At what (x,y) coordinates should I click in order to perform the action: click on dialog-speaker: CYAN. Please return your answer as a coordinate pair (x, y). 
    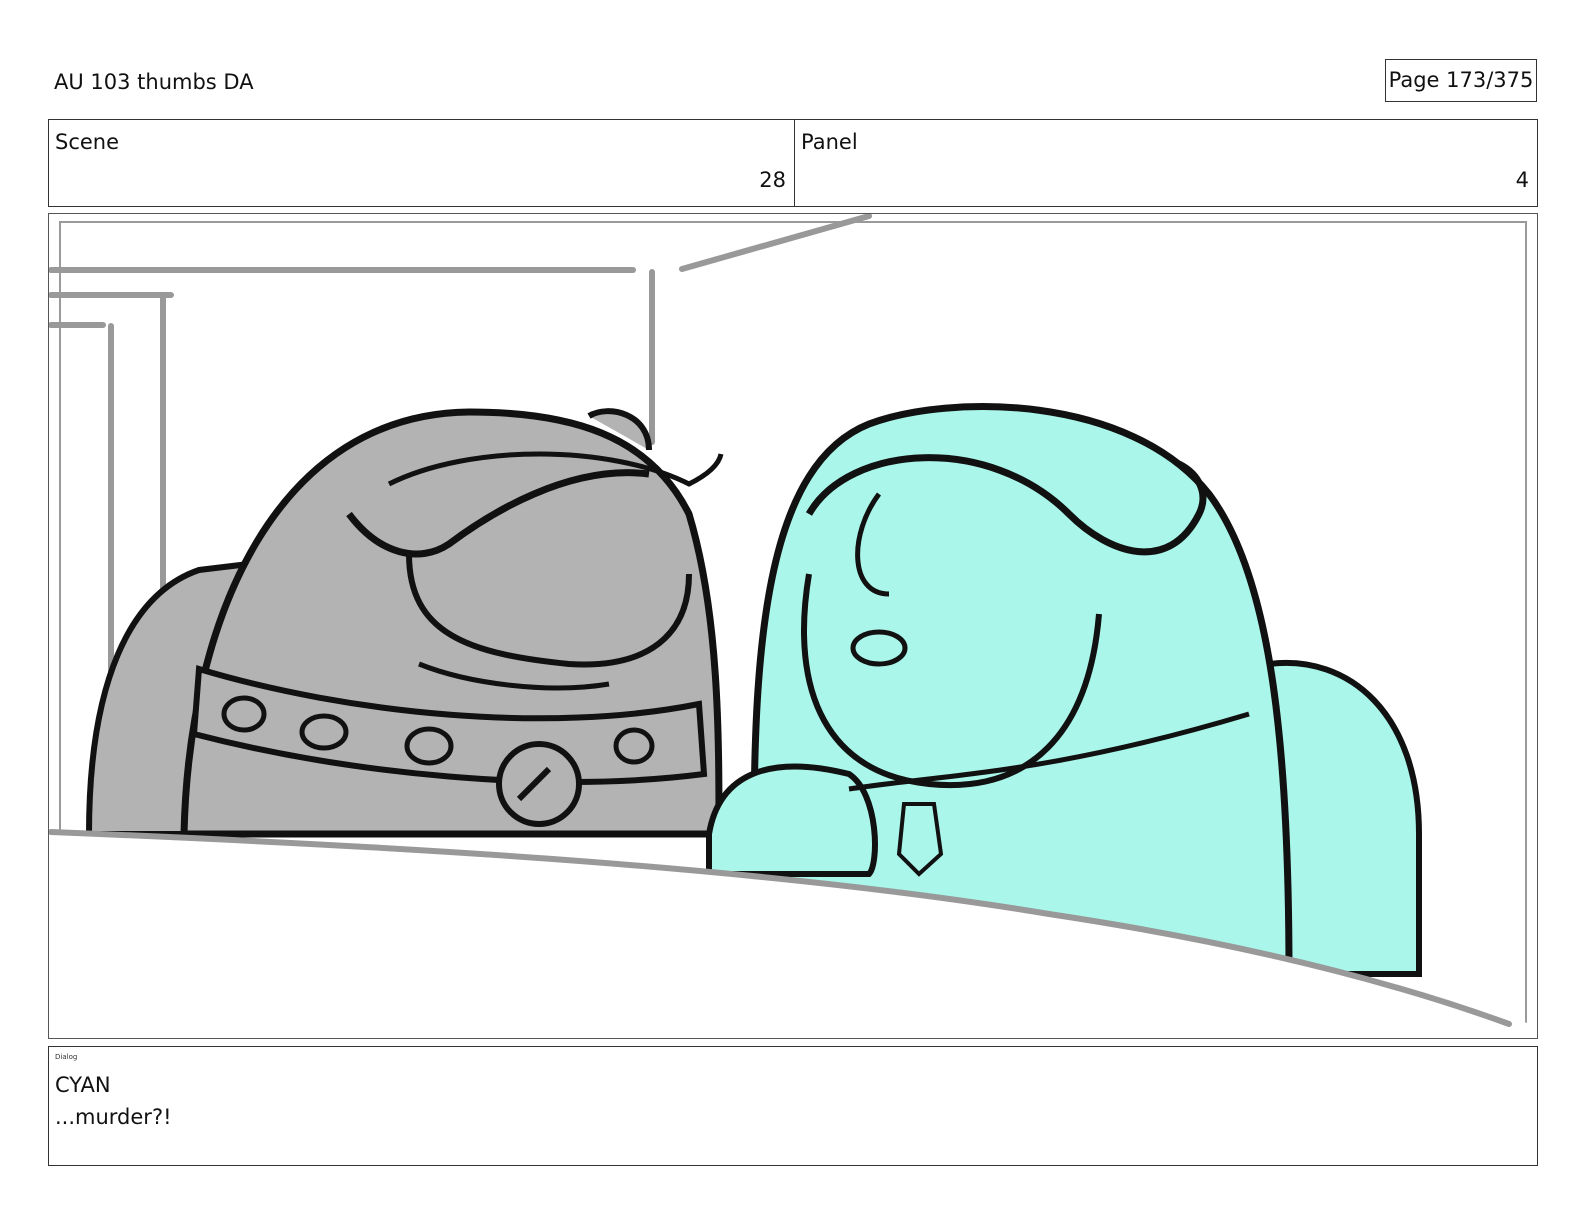
    Looking at the image, I should click on (83, 1085).